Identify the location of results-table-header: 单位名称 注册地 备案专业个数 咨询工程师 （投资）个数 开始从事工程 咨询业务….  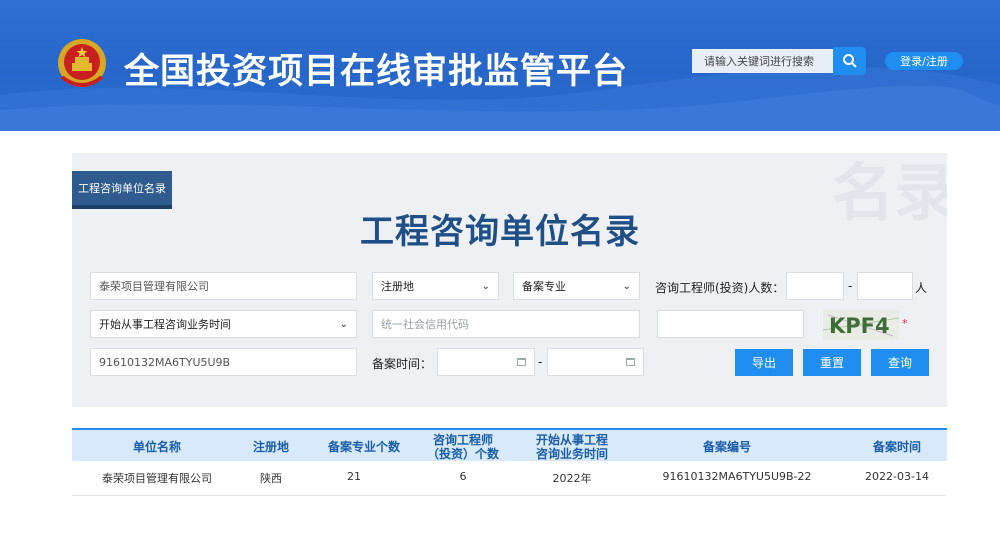
(509, 444).